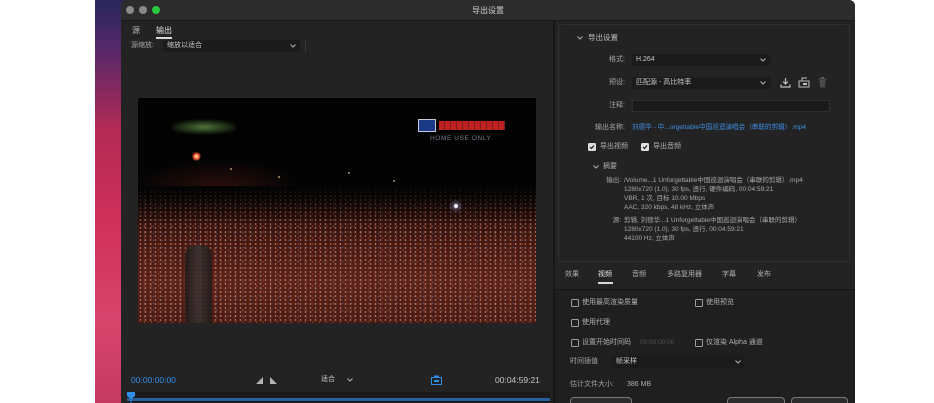  What do you see at coordinates (610, 167) in the screenshot?
I see `summary-header: 摘要` at bounding box center [610, 167].